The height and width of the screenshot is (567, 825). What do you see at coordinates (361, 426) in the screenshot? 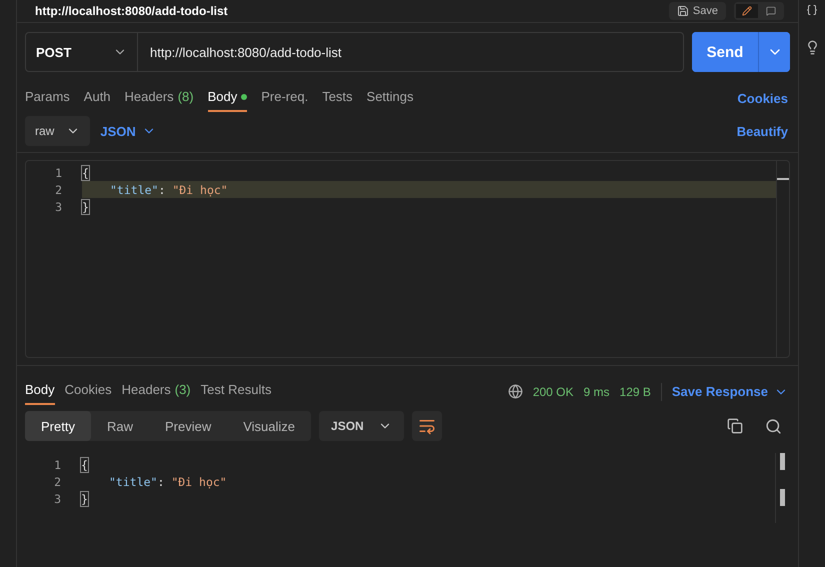
I see `format-dropdown: JSON` at bounding box center [361, 426].